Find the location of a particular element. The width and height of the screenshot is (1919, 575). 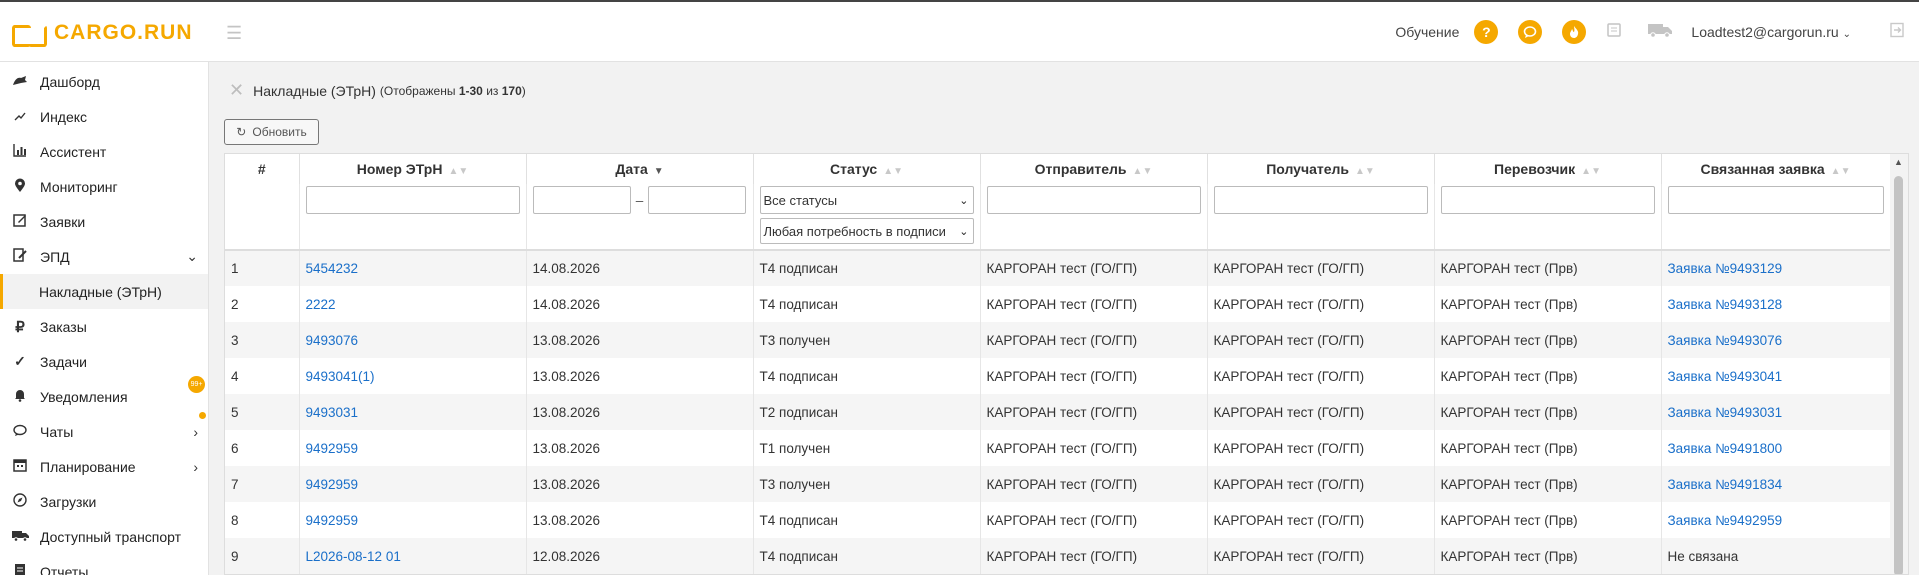

signature-select: Любая потребность в подписи ⌄ is located at coordinates (866, 231).